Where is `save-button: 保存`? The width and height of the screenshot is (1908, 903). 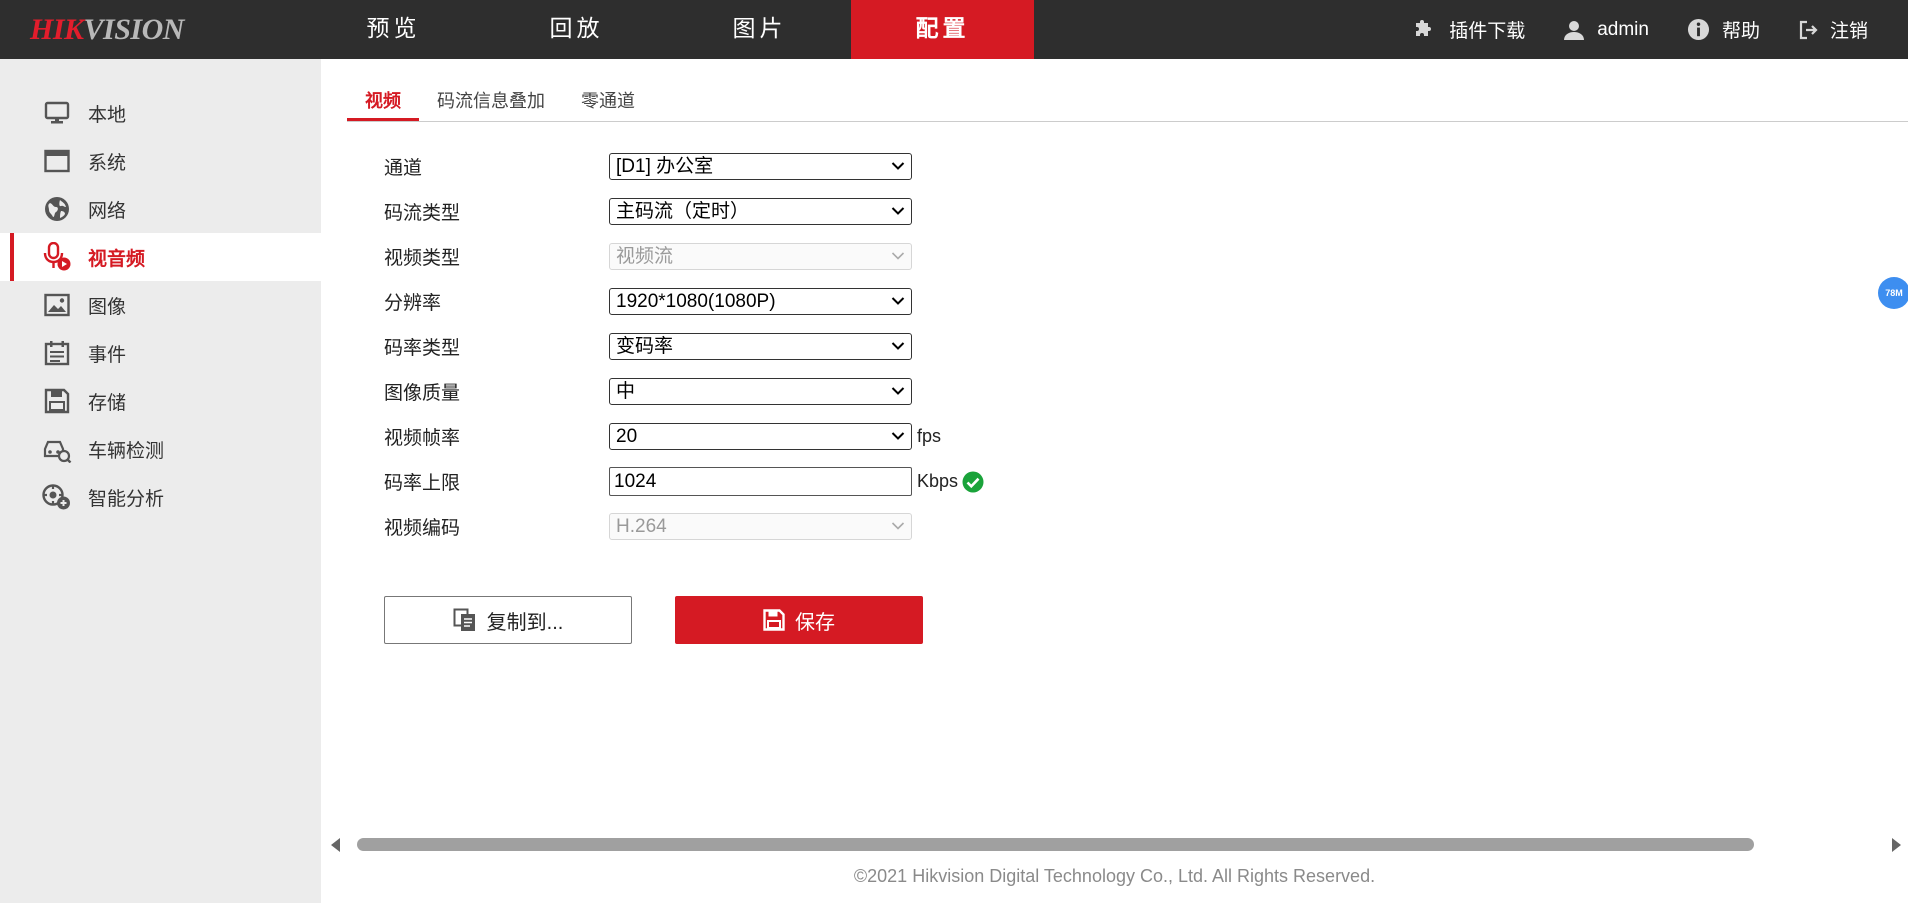 save-button: 保存 is located at coordinates (799, 620).